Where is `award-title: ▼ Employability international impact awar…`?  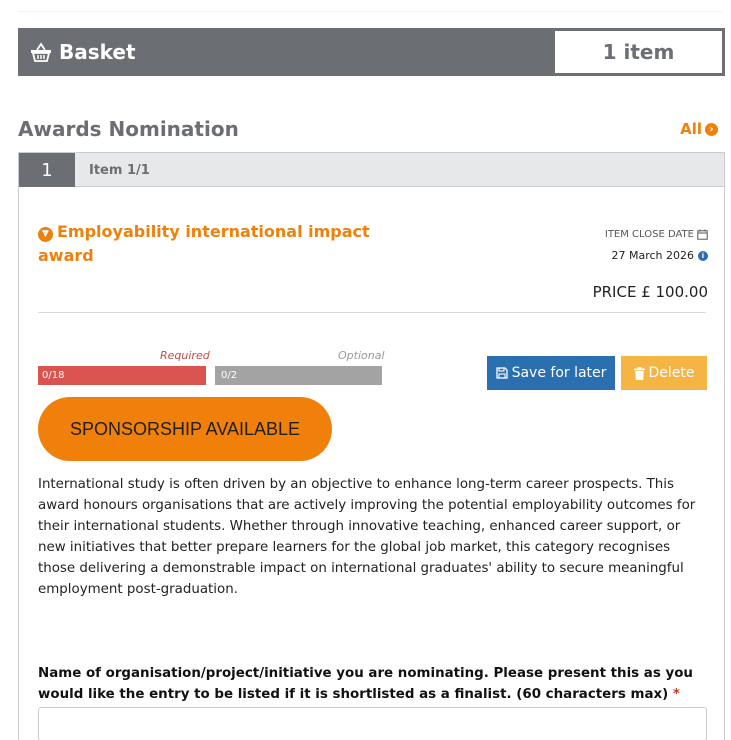 award-title: ▼ Employability international impact awar… is located at coordinates (213, 244).